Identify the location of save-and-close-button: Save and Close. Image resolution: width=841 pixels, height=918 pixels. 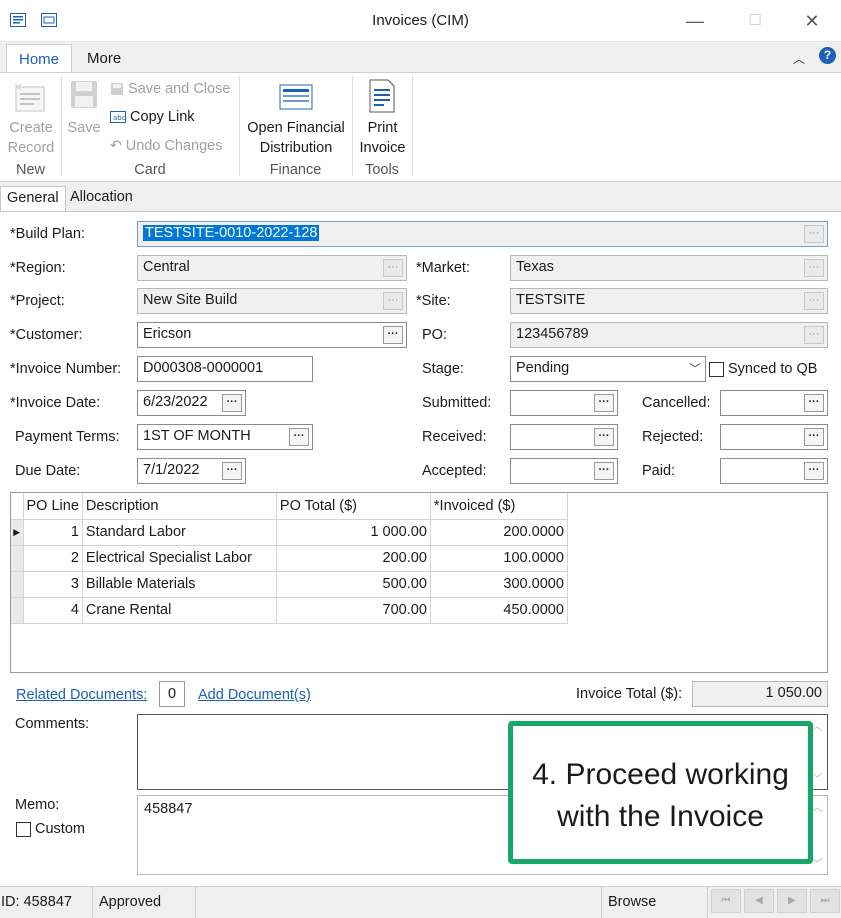
(170, 89).